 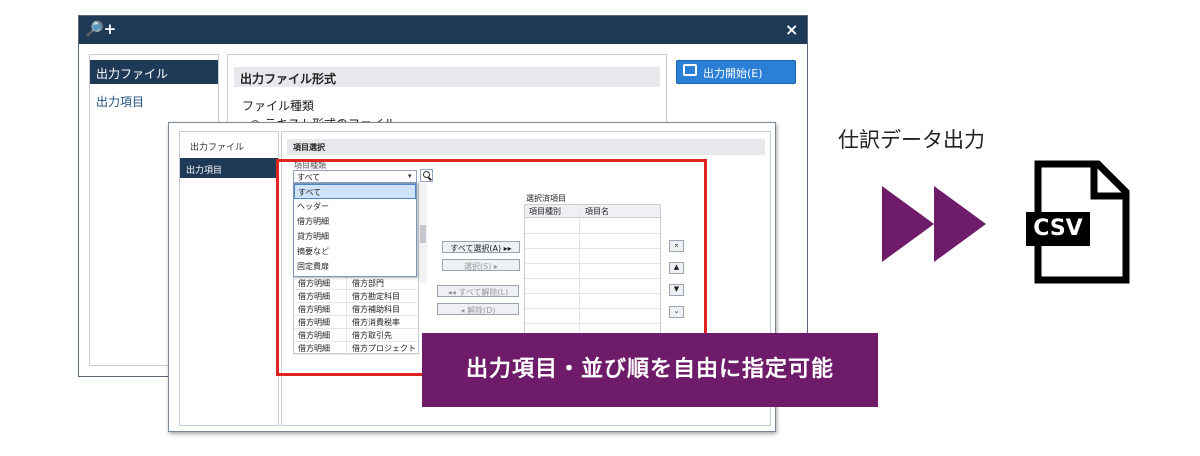 What do you see at coordinates (278, 106) in the screenshot?
I see `file-type-label: ファイル種類` at bounding box center [278, 106].